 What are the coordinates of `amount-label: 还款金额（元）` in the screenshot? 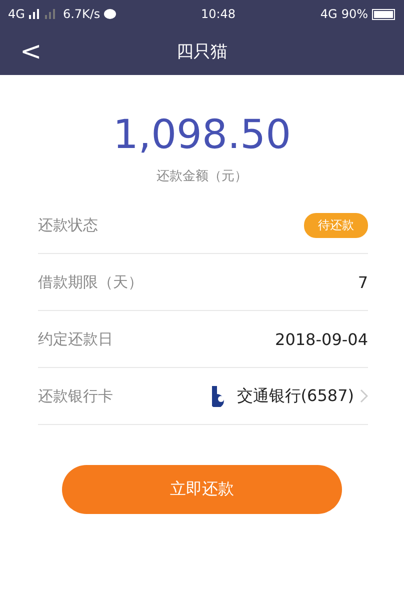 It's located at (202, 176).